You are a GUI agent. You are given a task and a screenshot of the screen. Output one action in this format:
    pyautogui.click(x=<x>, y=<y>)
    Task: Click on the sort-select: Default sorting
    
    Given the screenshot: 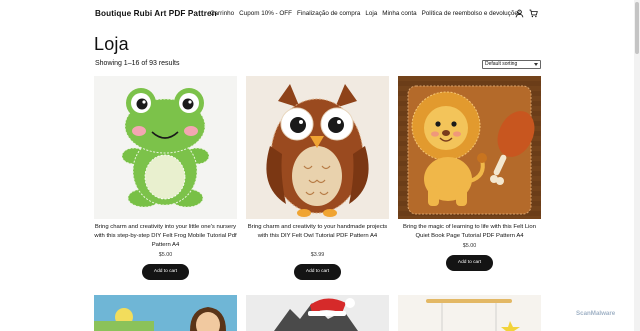 What is the action you would take?
    pyautogui.click(x=511, y=64)
    